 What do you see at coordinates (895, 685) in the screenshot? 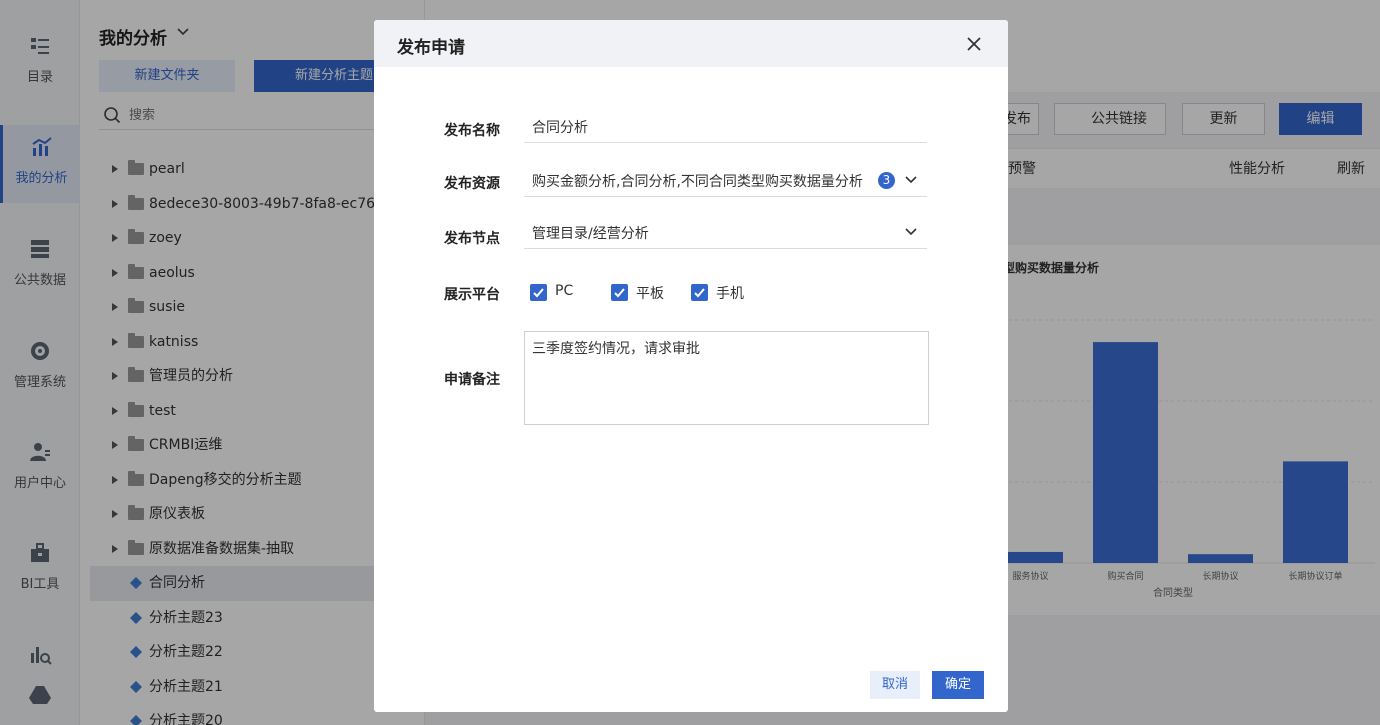
I see `cancel-button: 取消` at bounding box center [895, 685].